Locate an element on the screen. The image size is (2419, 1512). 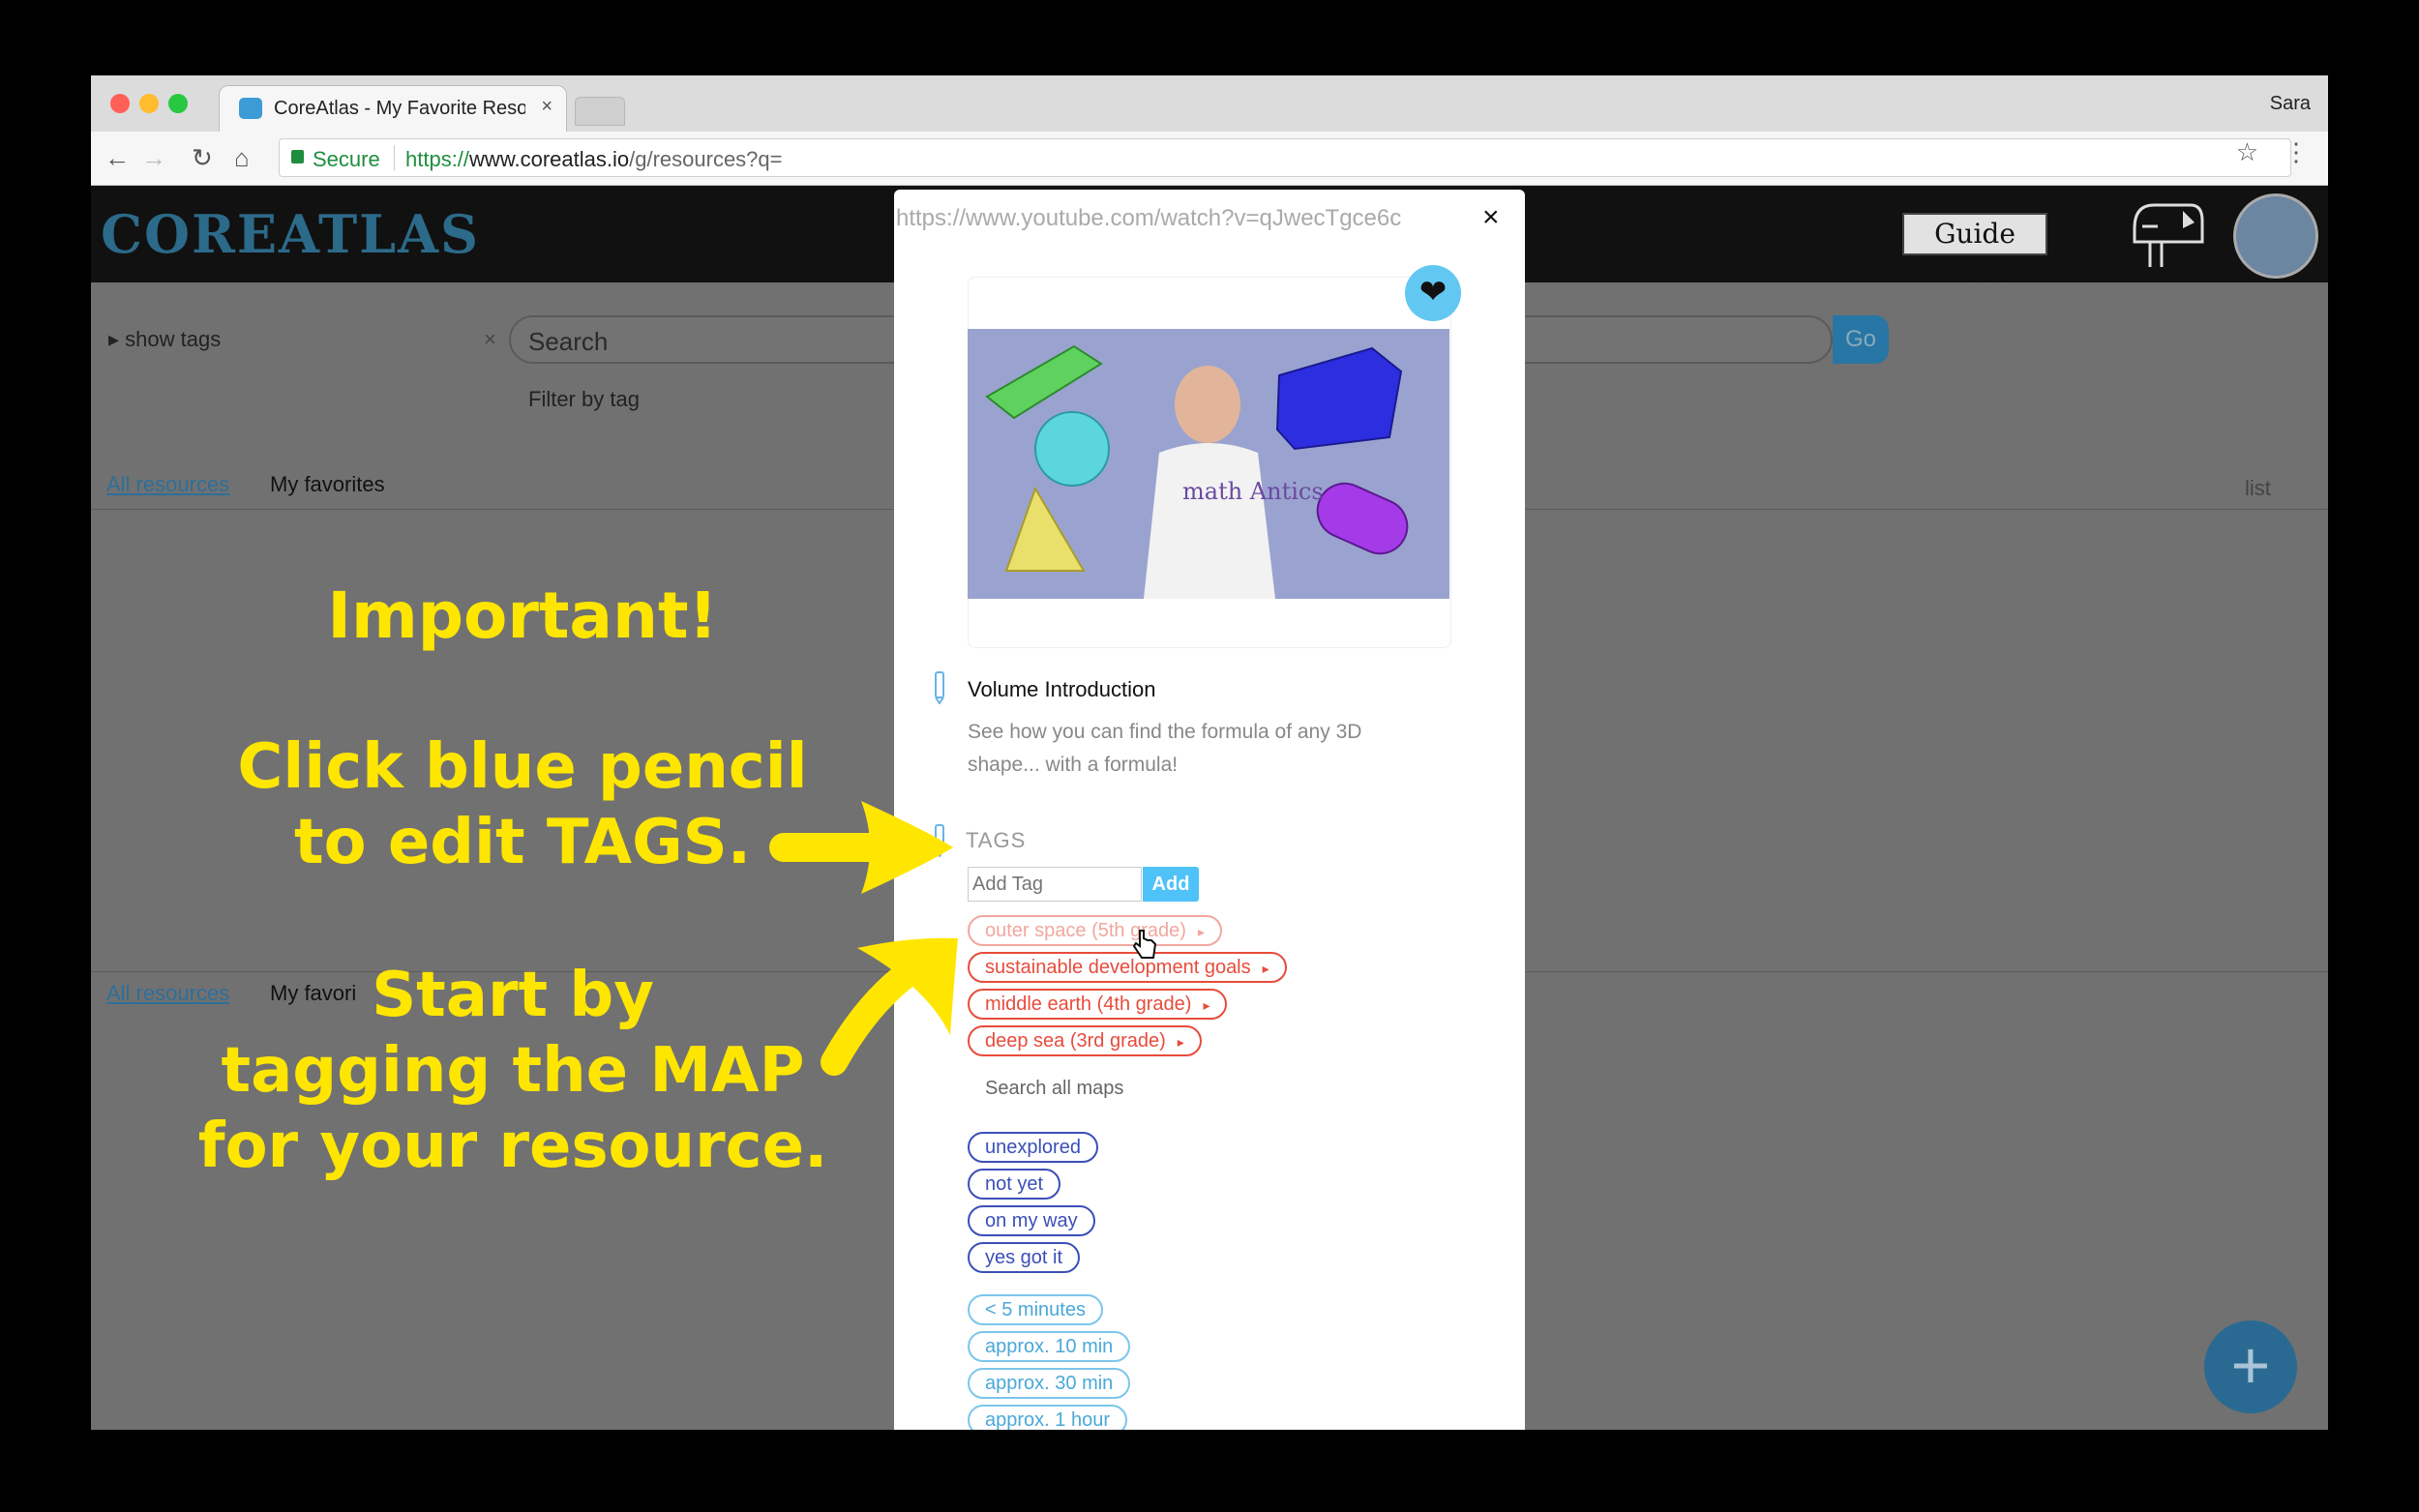
arrow-to-pencil is located at coordinates (861, 848).